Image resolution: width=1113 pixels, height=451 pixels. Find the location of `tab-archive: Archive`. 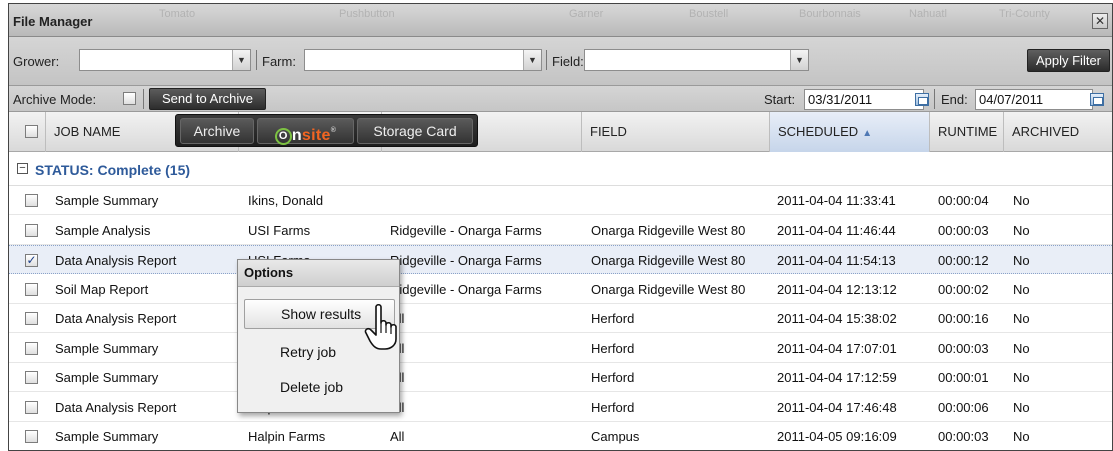

tab-archive: Archive is located at coordinates (217, 131).